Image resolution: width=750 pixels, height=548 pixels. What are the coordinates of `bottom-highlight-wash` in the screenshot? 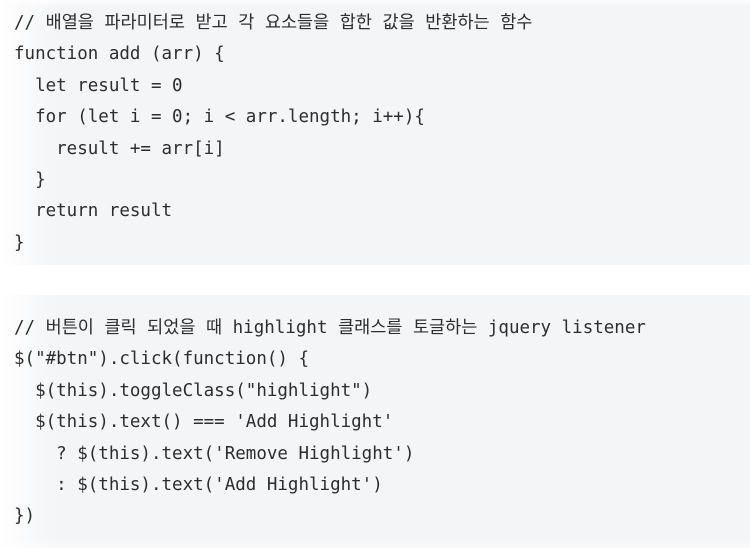 It's located at (375, 543).